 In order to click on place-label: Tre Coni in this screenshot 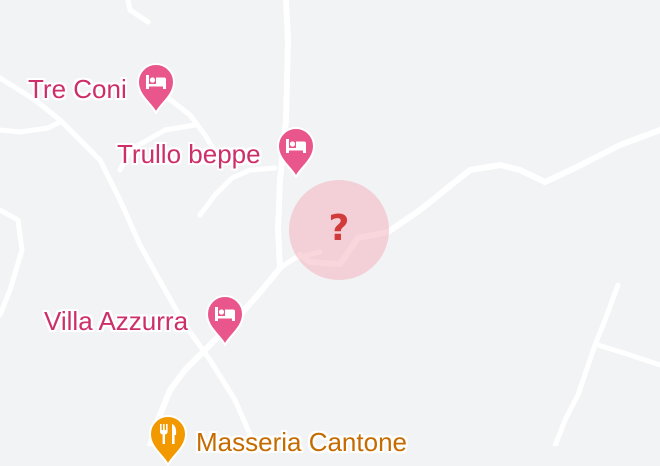, I will do `click(77, 89)`.